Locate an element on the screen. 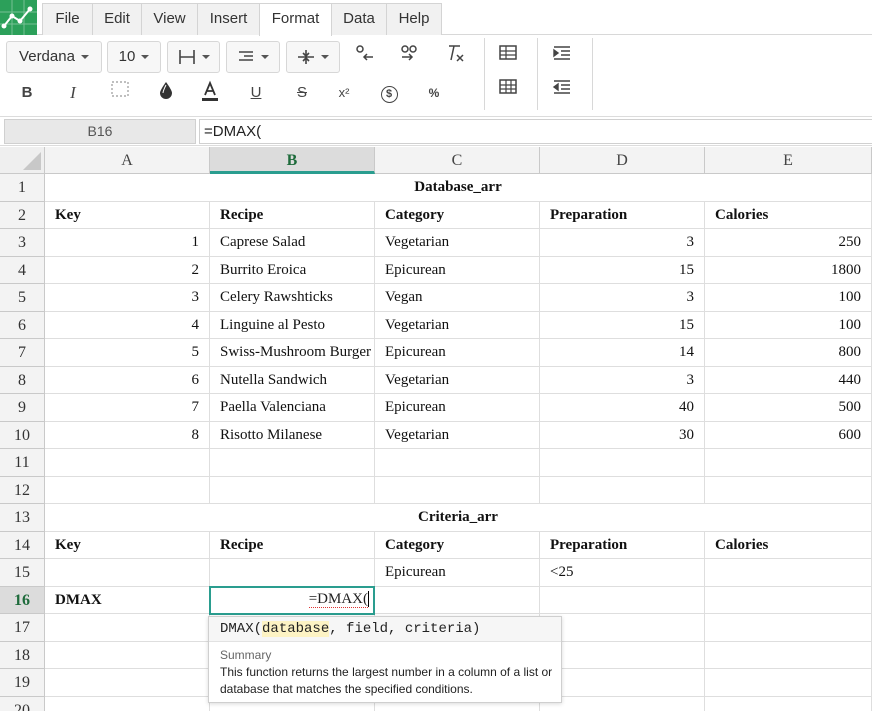 This screenshot has width=872, height=711. cell-e7: 800 is located at coordinates (788, 353).